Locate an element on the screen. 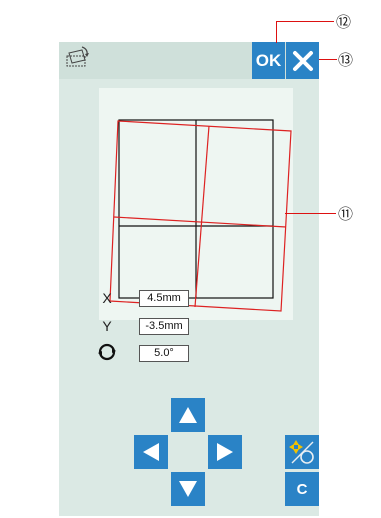  arrow-left-icon is located at coordinates (151, 452).